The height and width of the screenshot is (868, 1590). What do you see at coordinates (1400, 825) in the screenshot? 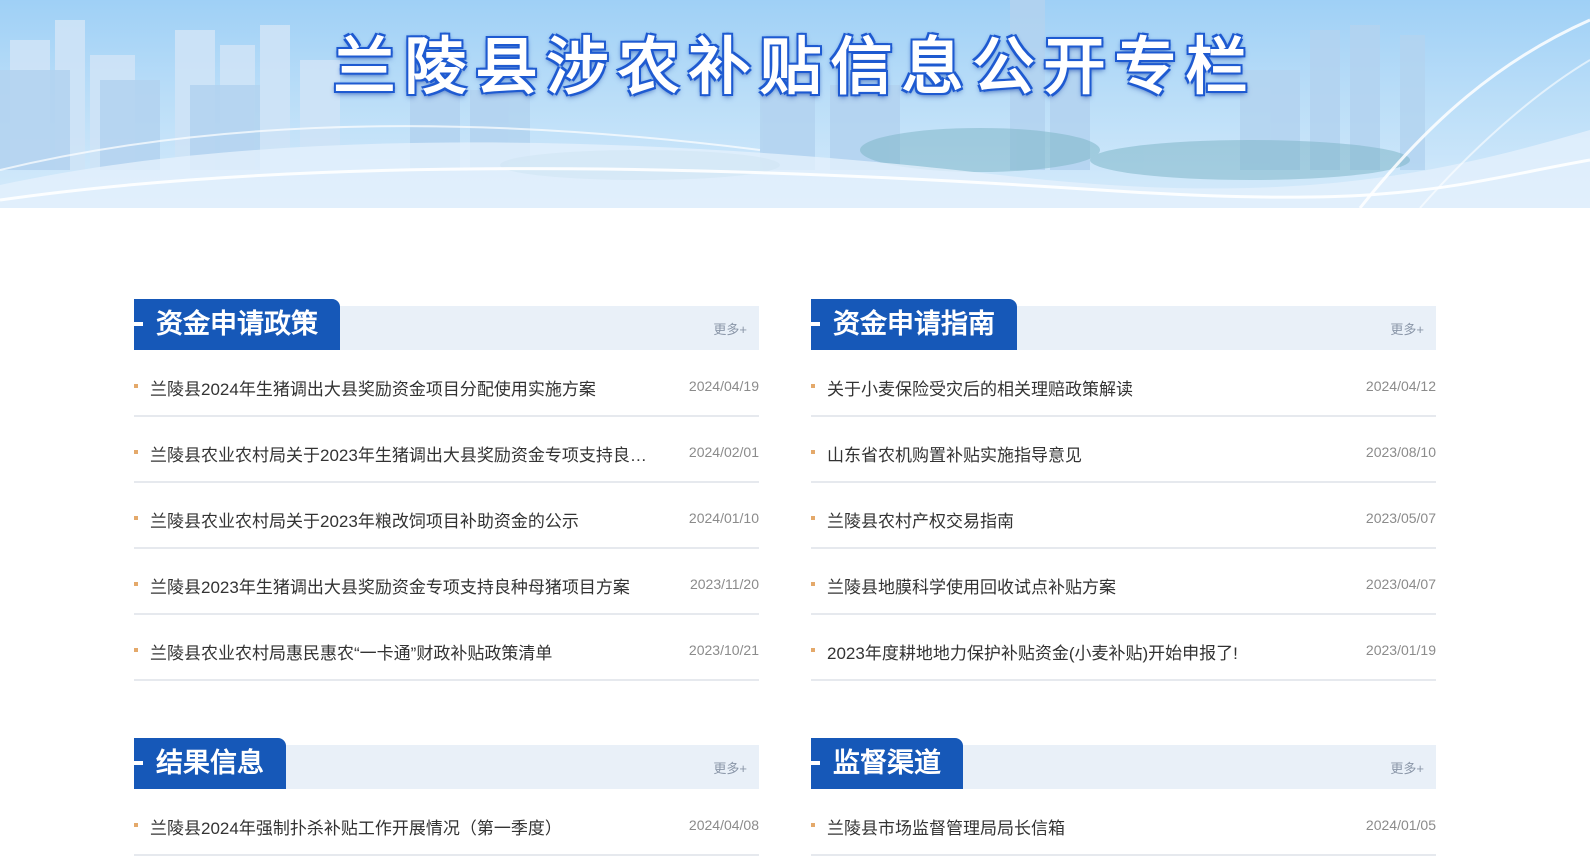
I see `item-date: 2024/01/05` at bounding box center [1400, 825].